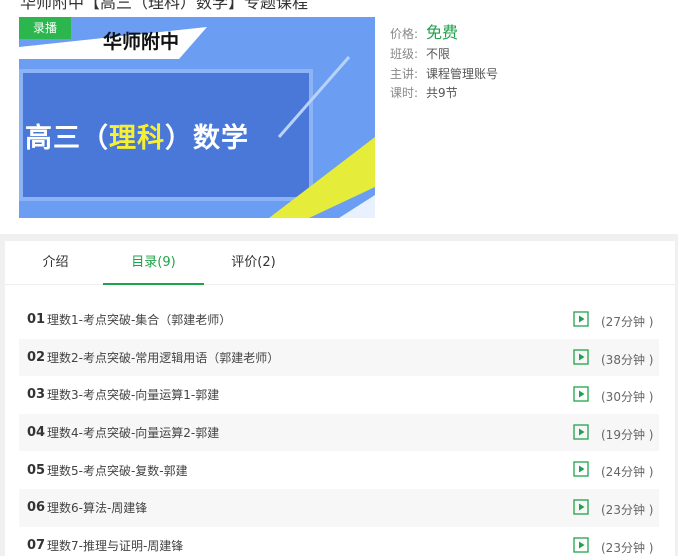 The image size is (678, 556). I want to click on lesson-number: 01, so click(36, 320).